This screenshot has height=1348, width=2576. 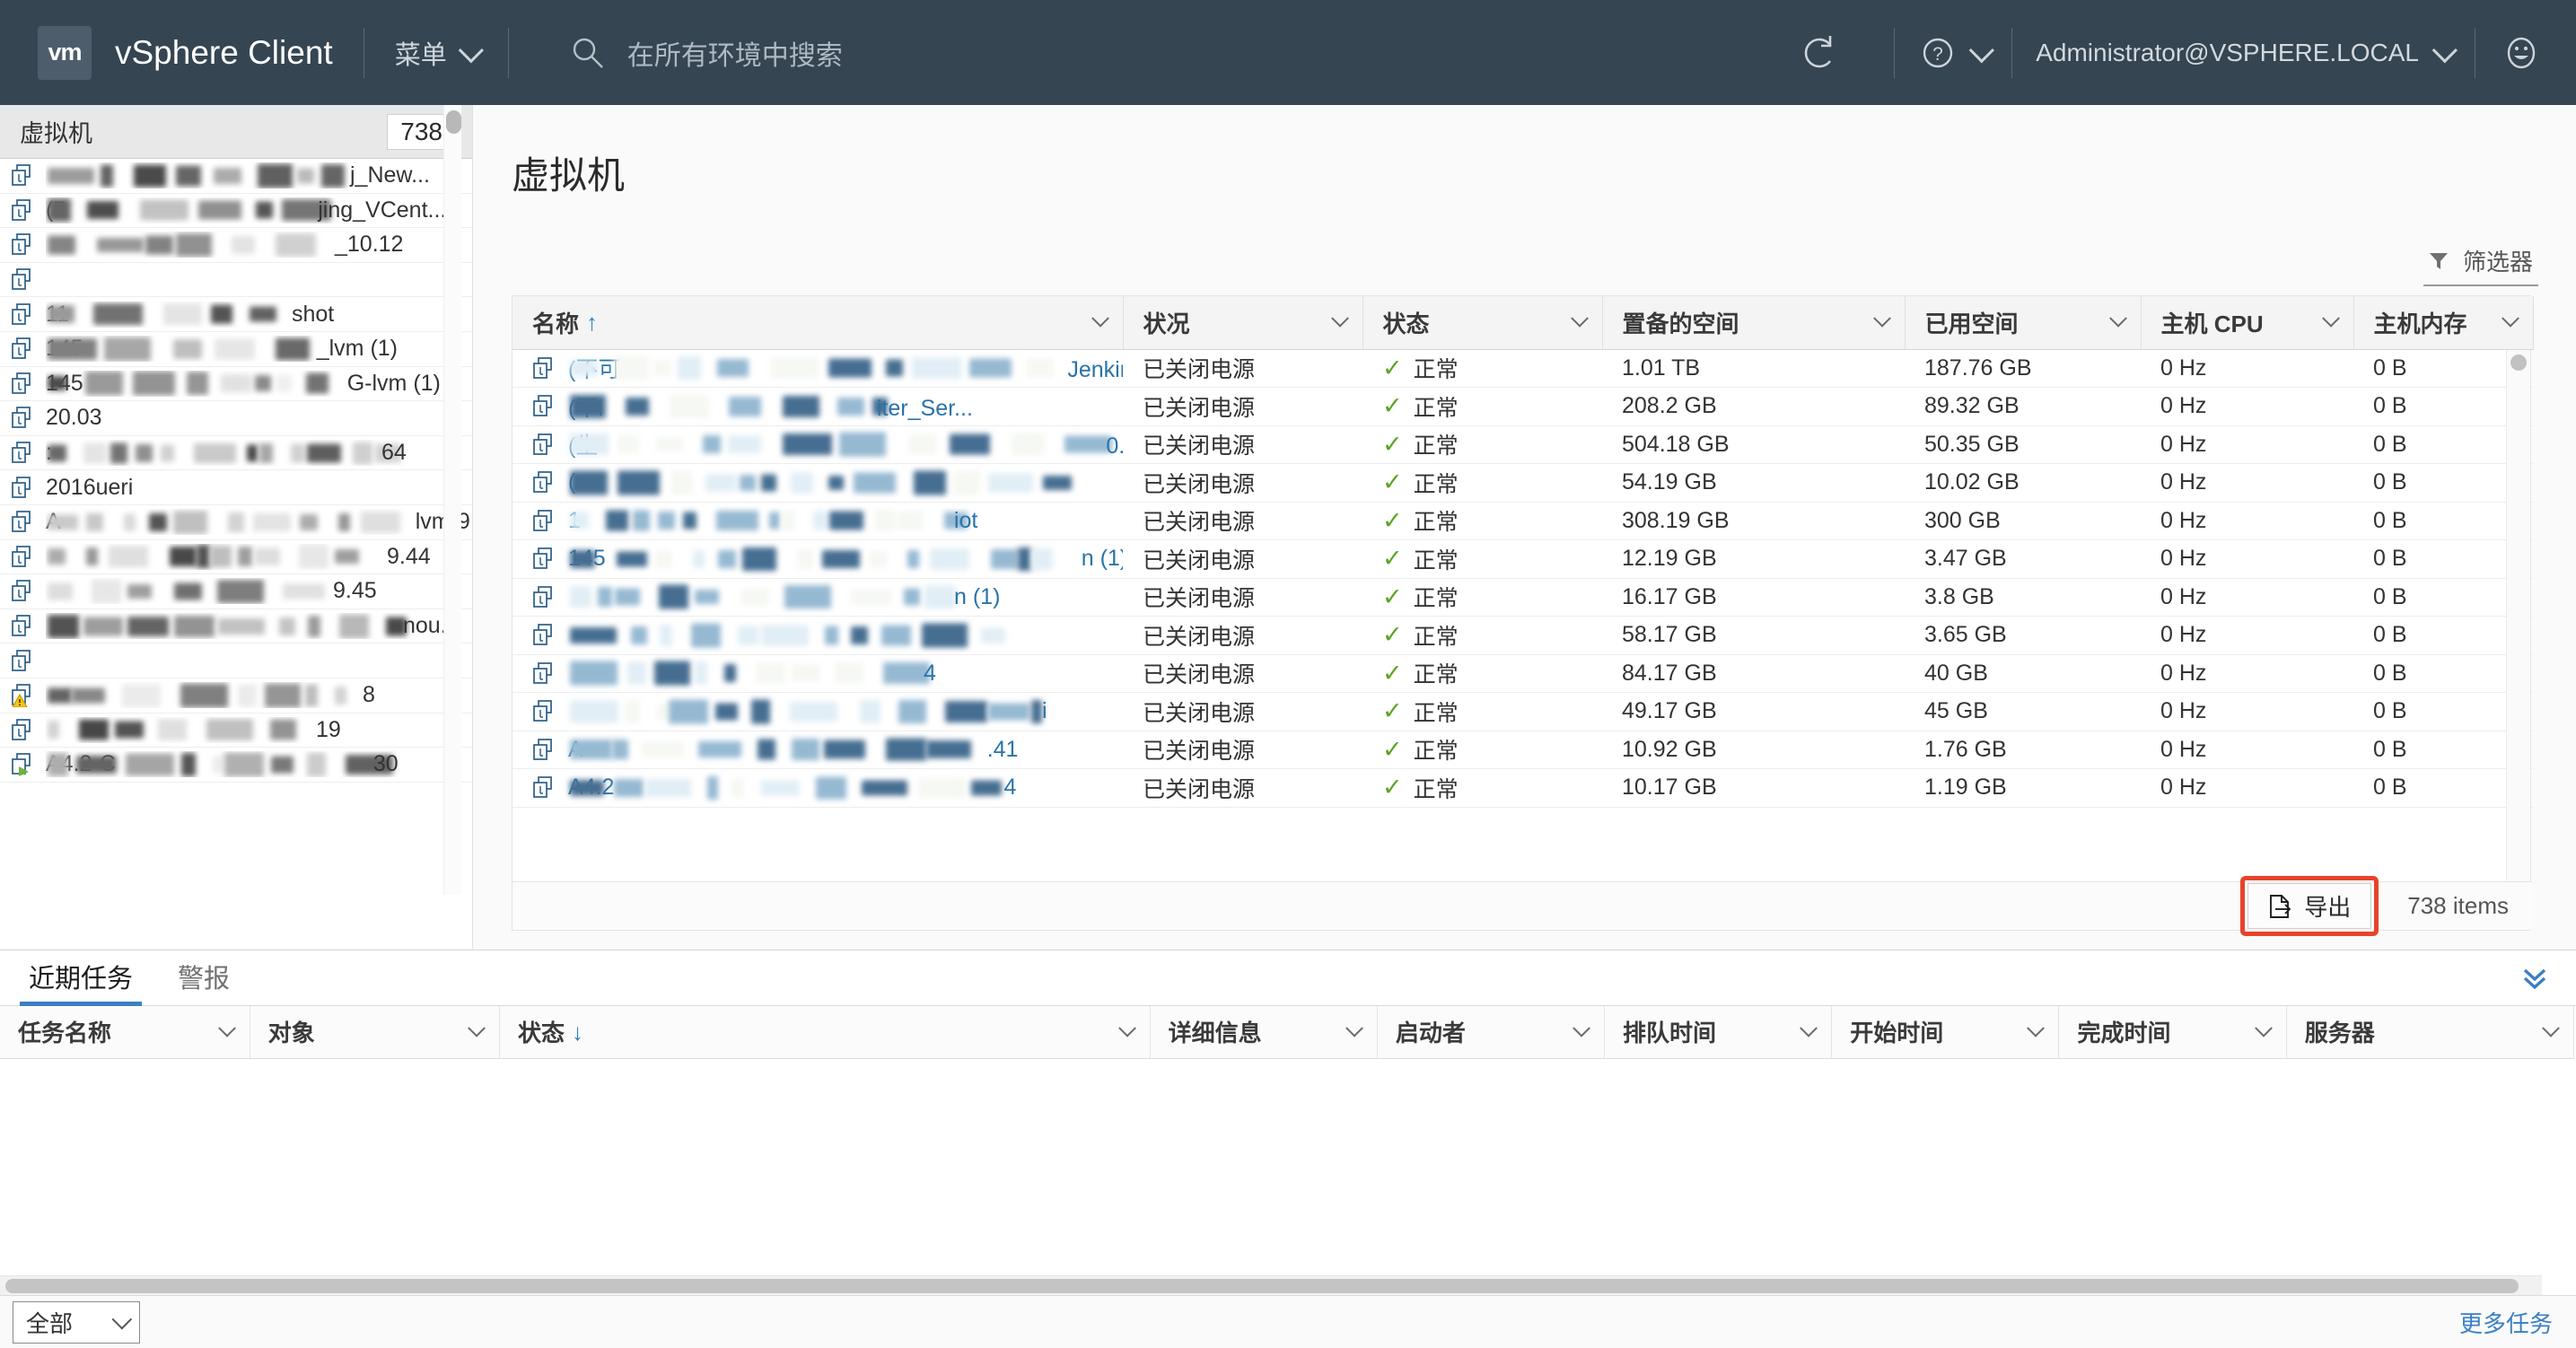 I want to click on task-filter-select: 全部, so click(x=77, y=1322).